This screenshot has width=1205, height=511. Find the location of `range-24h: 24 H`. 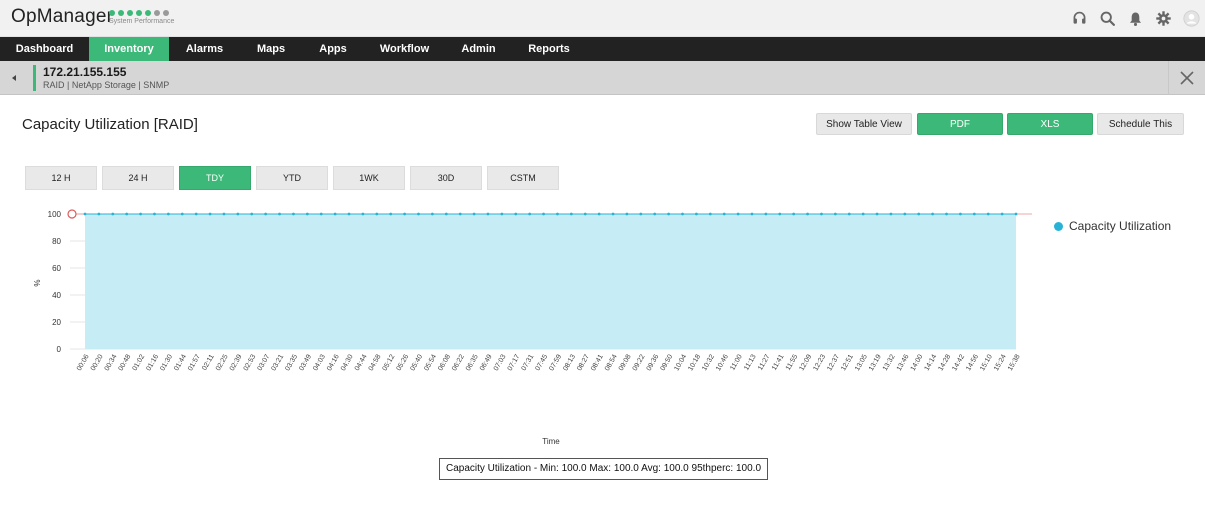

range-24h: 24 H is located at coordinates (138, 178).